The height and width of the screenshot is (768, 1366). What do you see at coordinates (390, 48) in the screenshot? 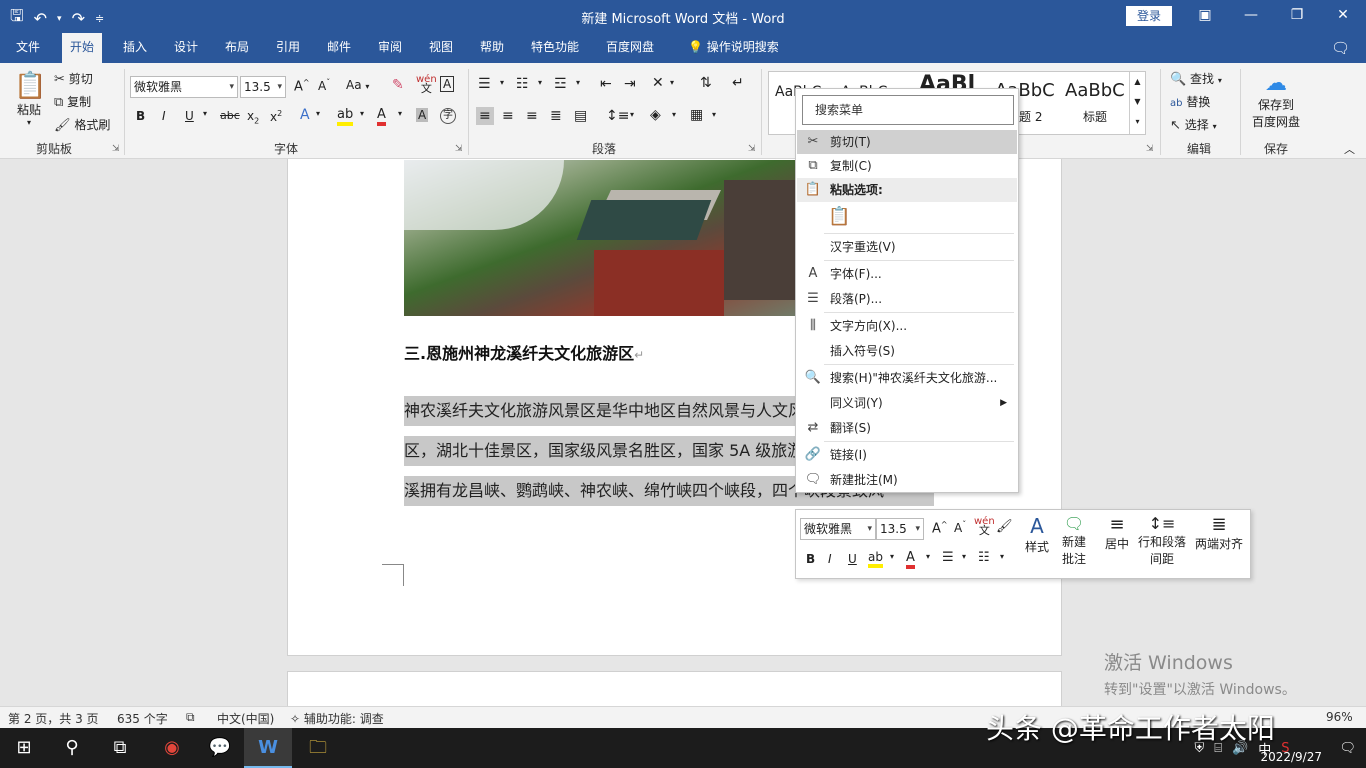
I see `tab-review: 审阅` at bounding box center [390, 48].